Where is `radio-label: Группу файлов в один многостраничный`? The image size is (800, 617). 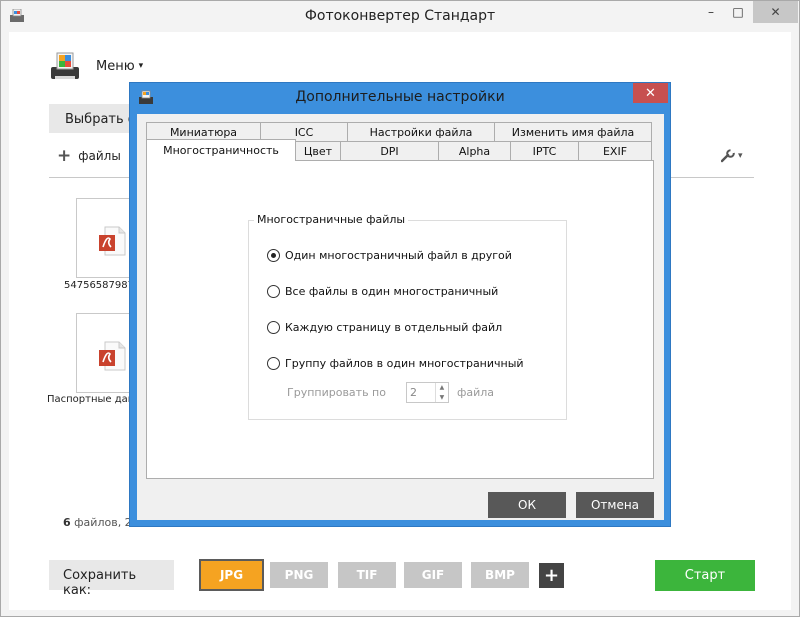
radio-label: Группу файлов в один многостраничный is located at coordinates (404, 363).